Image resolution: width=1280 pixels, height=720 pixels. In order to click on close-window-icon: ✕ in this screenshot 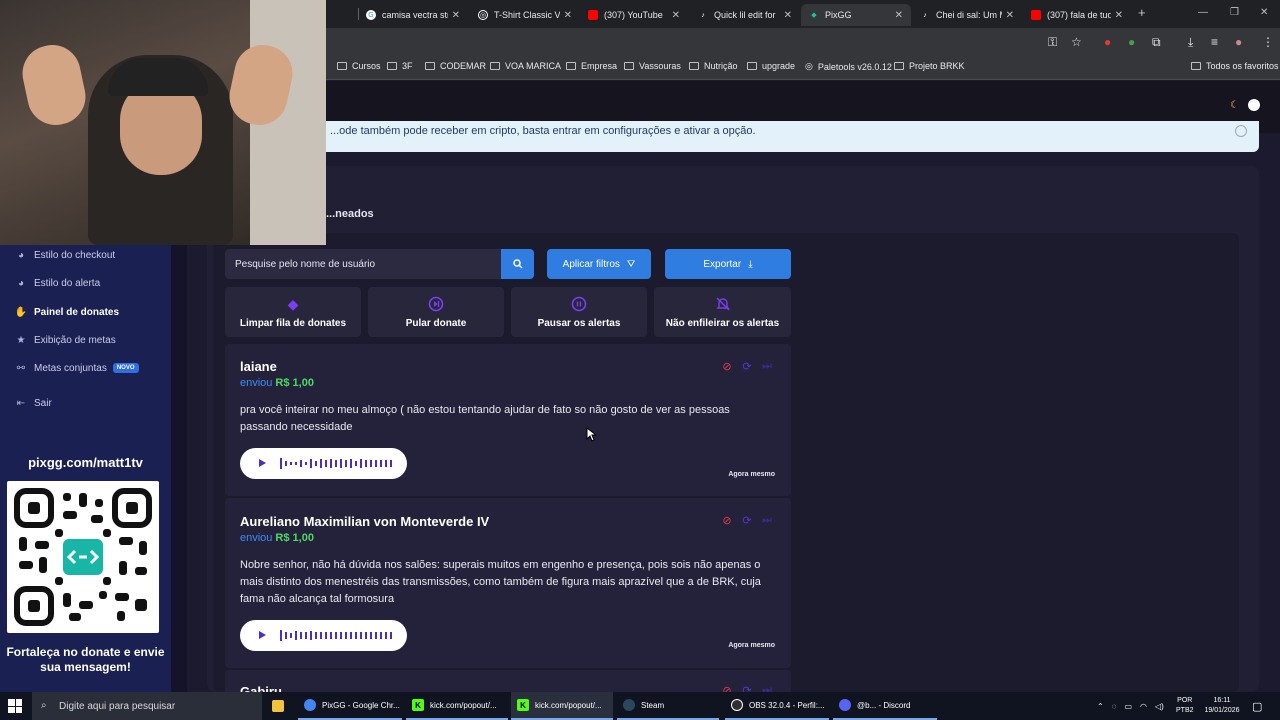, I will do `click(1264, 12)`.